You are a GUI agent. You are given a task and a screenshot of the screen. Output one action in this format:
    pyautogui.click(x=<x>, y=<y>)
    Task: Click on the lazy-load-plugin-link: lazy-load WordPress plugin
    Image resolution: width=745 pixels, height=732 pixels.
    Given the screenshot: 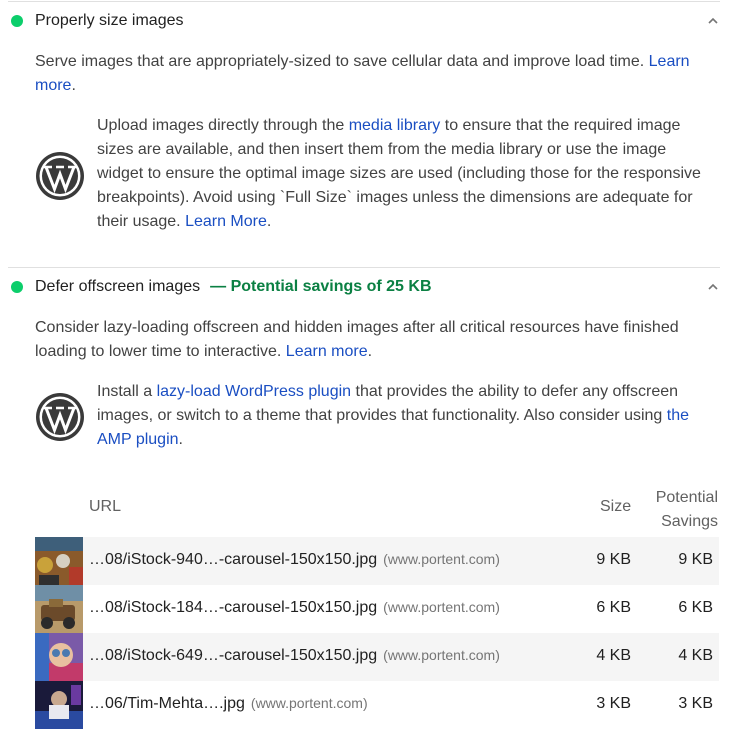 What is the action you would take?
    pyautogui.click(x=254, y=391)
    